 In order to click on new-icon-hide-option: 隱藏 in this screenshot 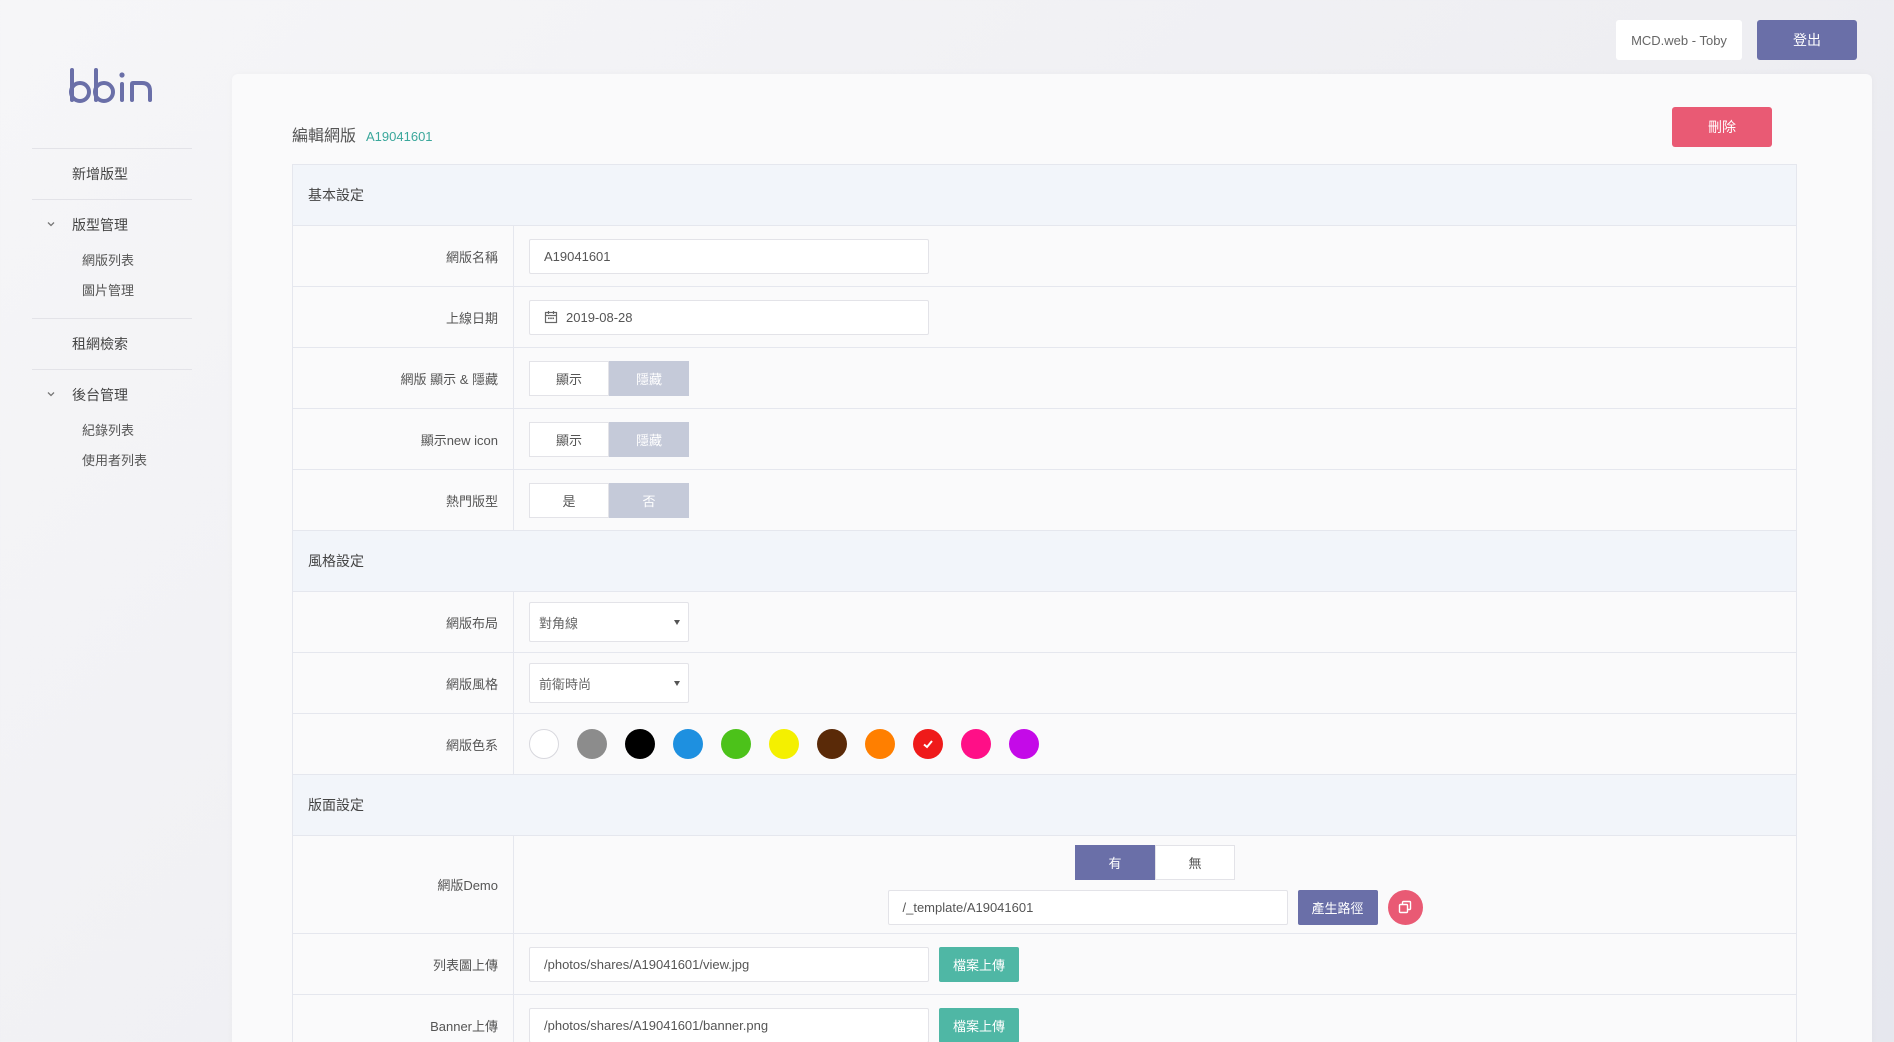, I will do `click(649, 439)`.